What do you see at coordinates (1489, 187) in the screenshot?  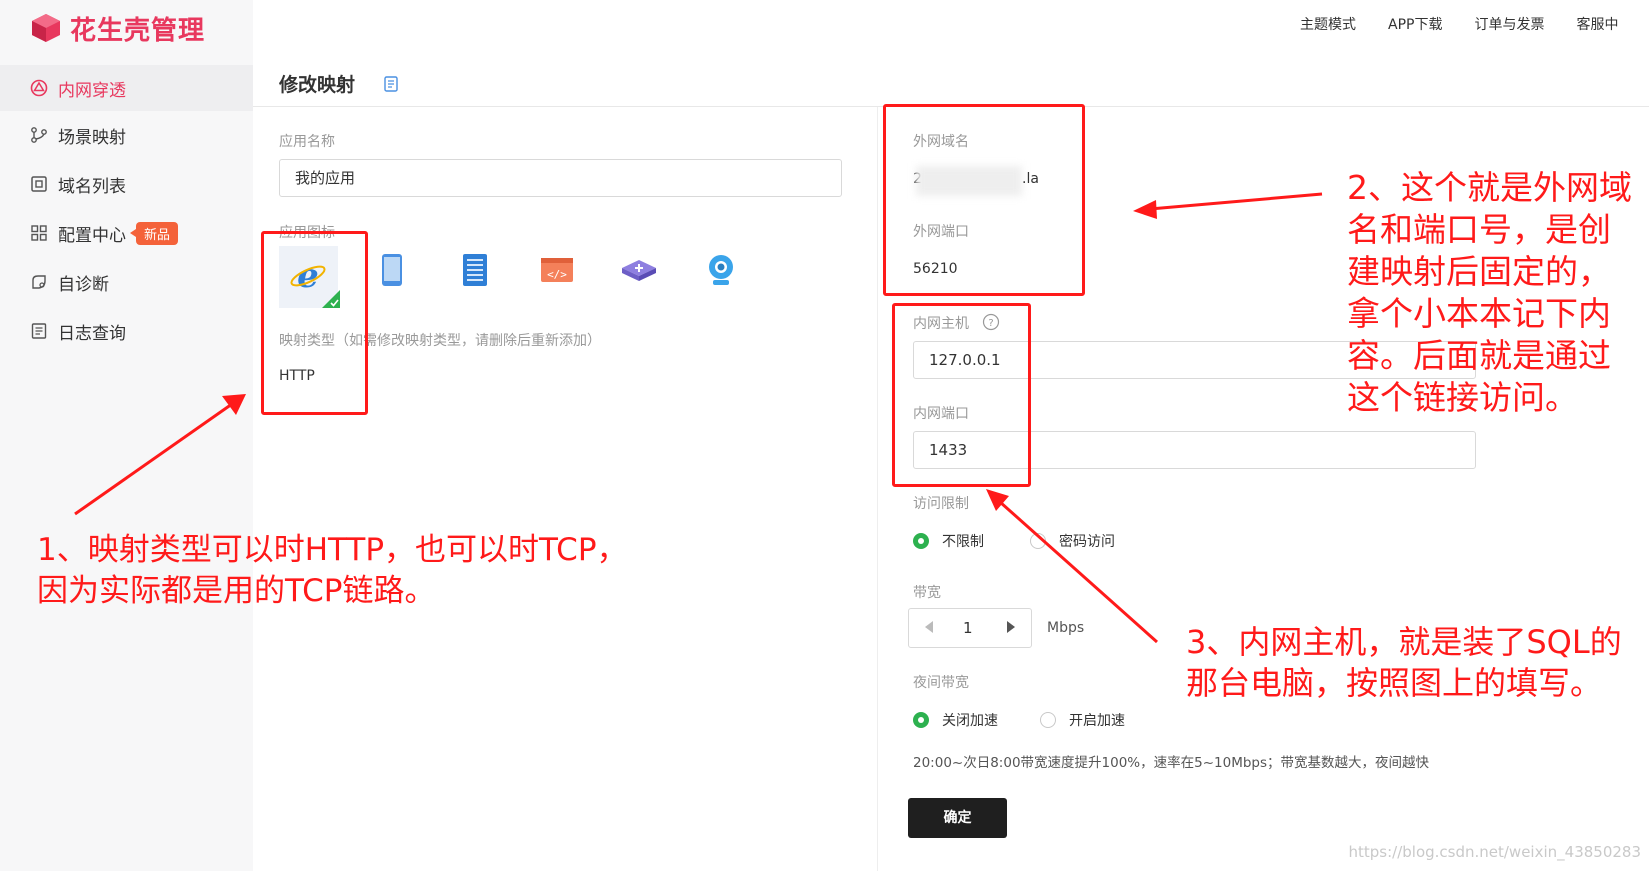 I see `annotation-2-line-1: 2、这个就是外网域` at bounding box center [1489, 187].